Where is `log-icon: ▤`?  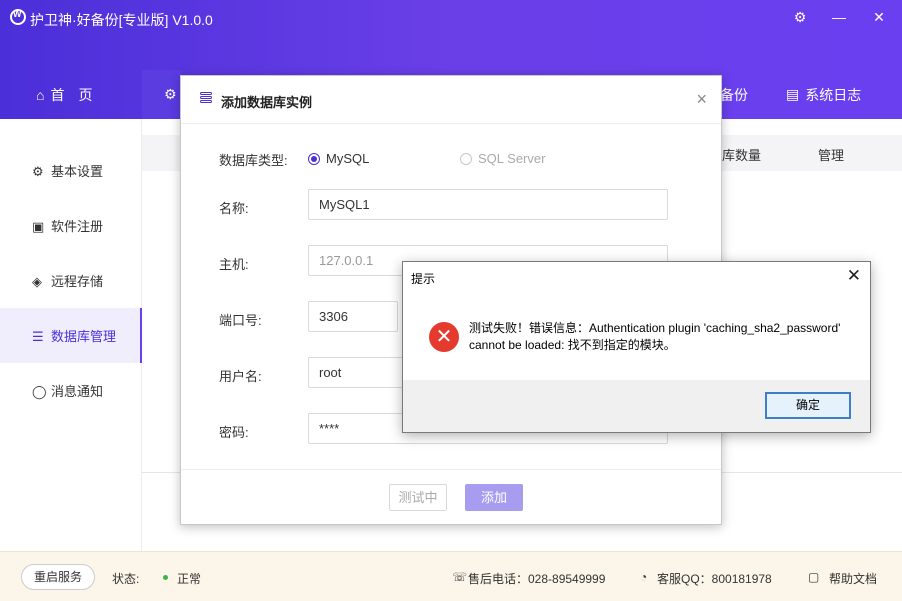
log-icon: ▤ is located at coordinates (793, 94).